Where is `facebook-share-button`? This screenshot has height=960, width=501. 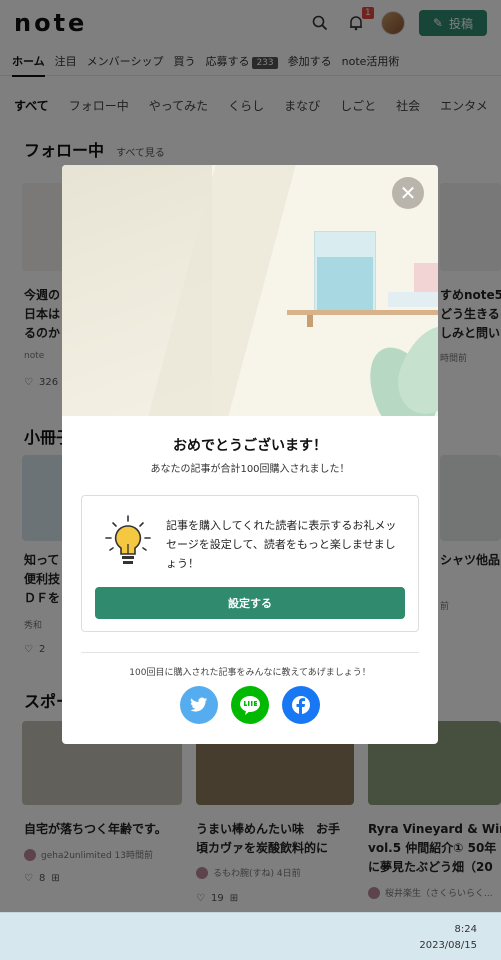
facebook-share-button is located at coordinates (301, 705).